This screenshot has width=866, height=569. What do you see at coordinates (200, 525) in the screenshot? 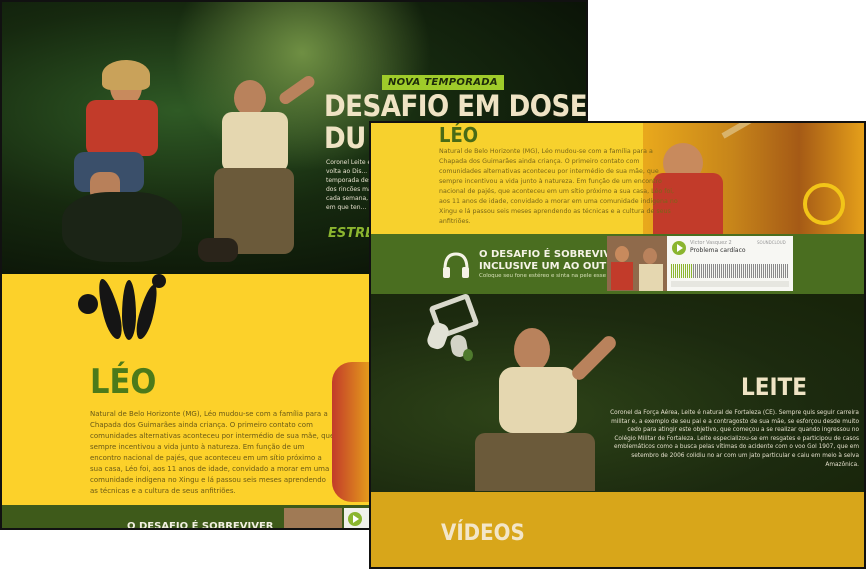
I see `back-audio-title: O DESAFIO É SOBREVIVER` at bounding box center [200, 525].